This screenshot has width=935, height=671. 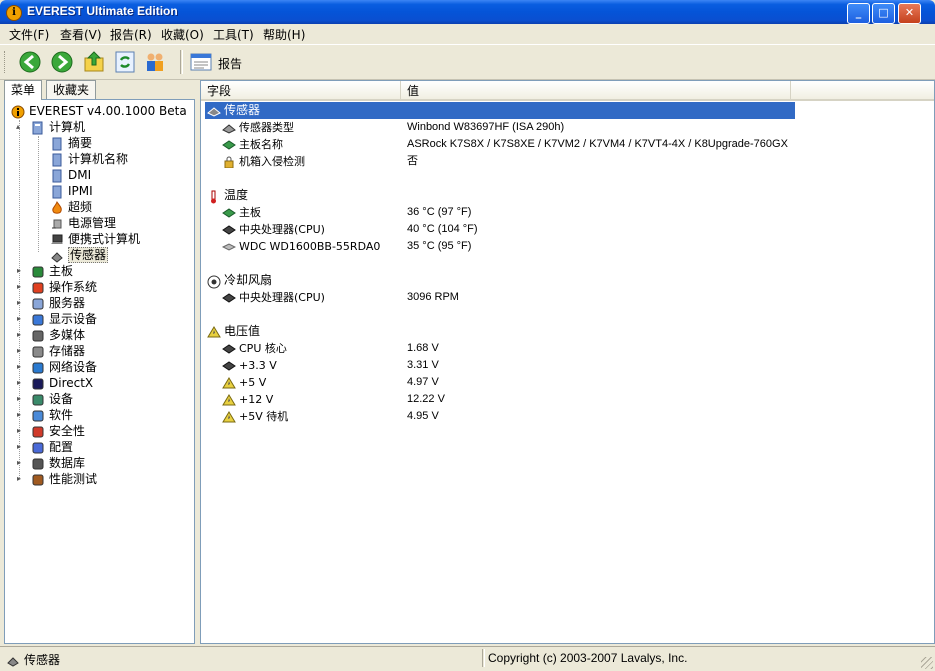 I want to click on column-header-field: 字段, so click(x=301, y=91).